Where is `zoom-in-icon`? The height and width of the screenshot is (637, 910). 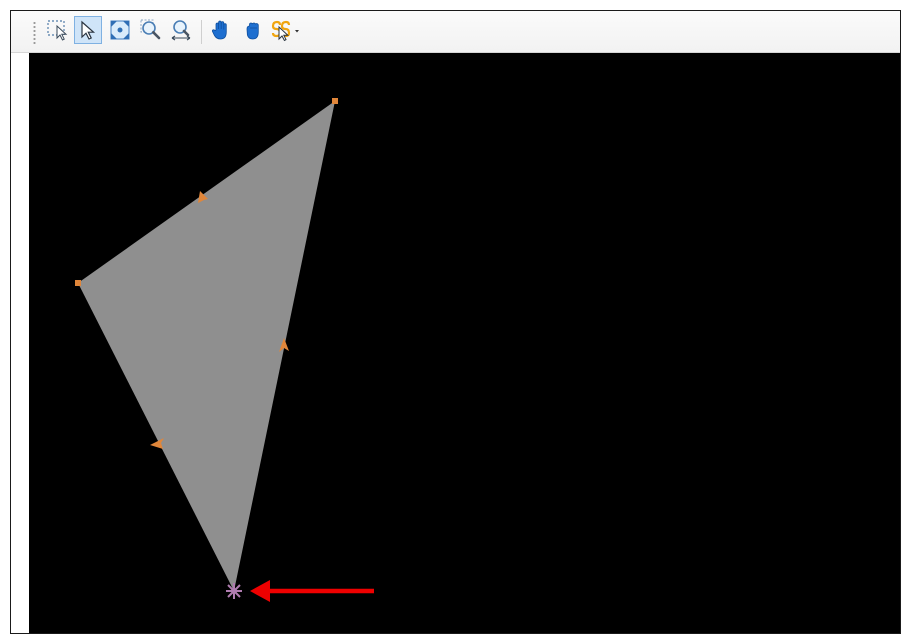 zoom-in-icon is located at coordinates (151, 30).